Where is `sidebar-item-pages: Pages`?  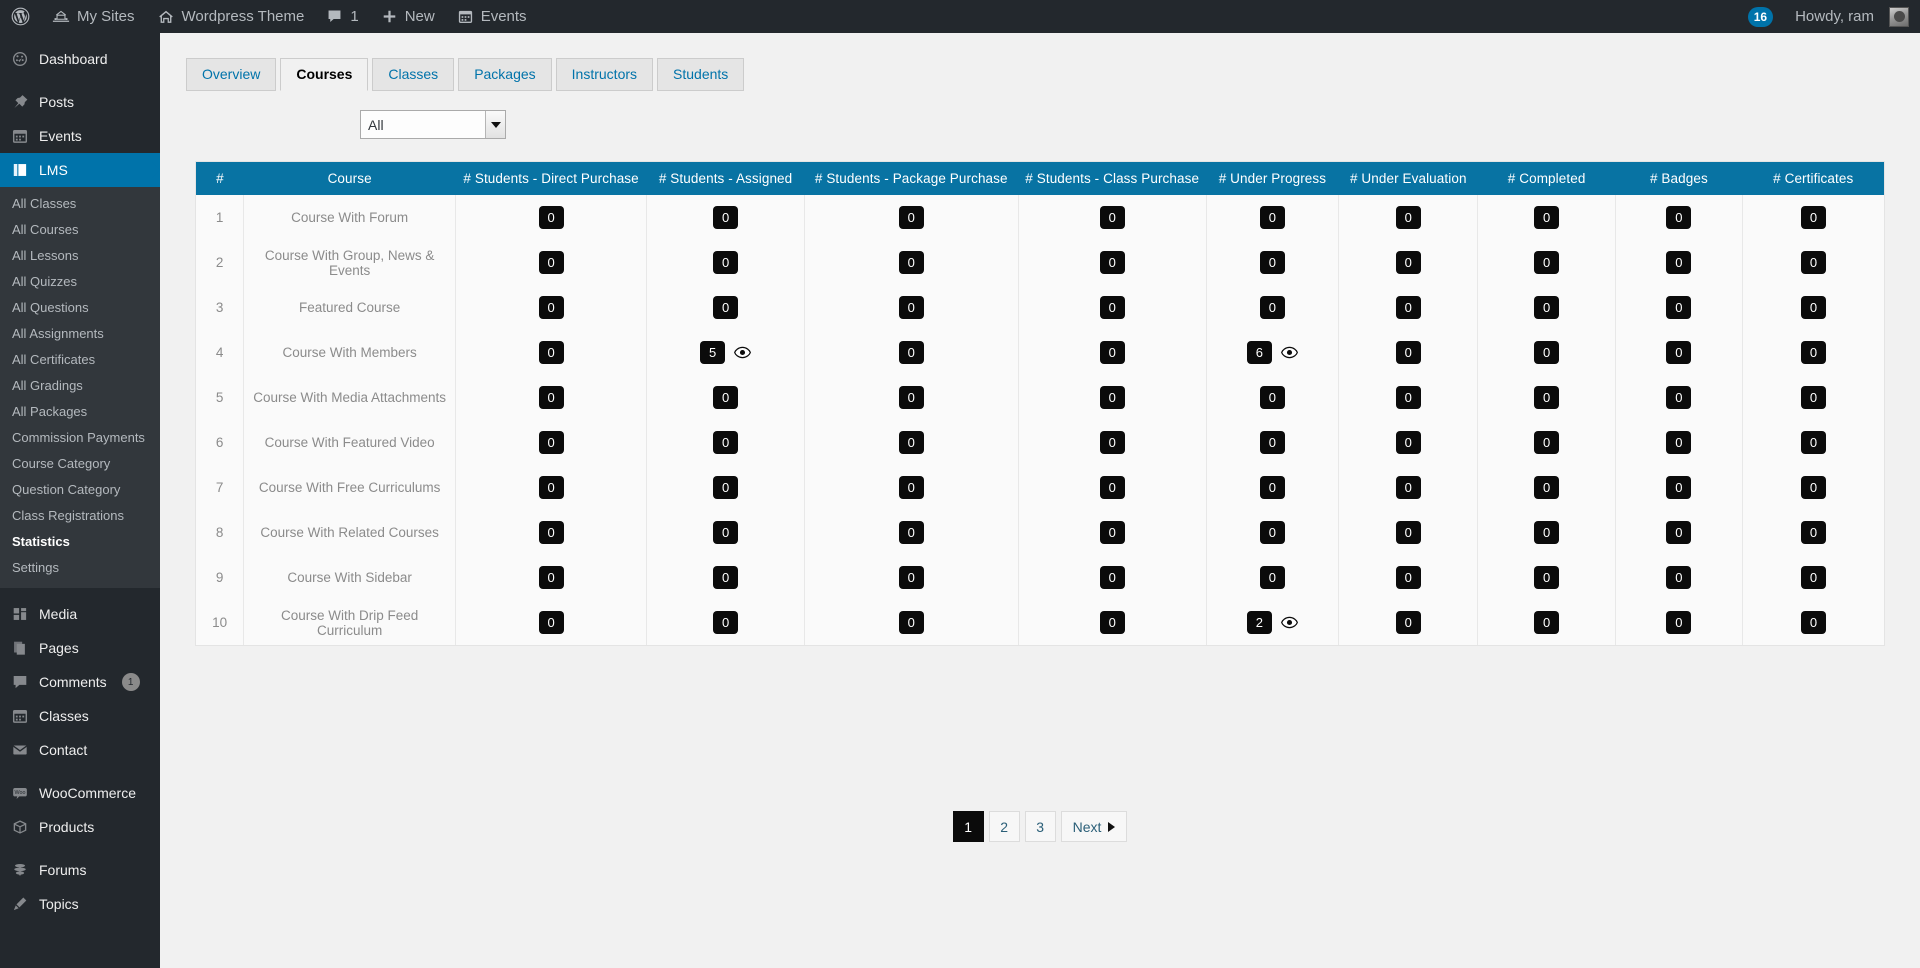 sidebar-item-pages: Pages is located at coordinates (80, 648).